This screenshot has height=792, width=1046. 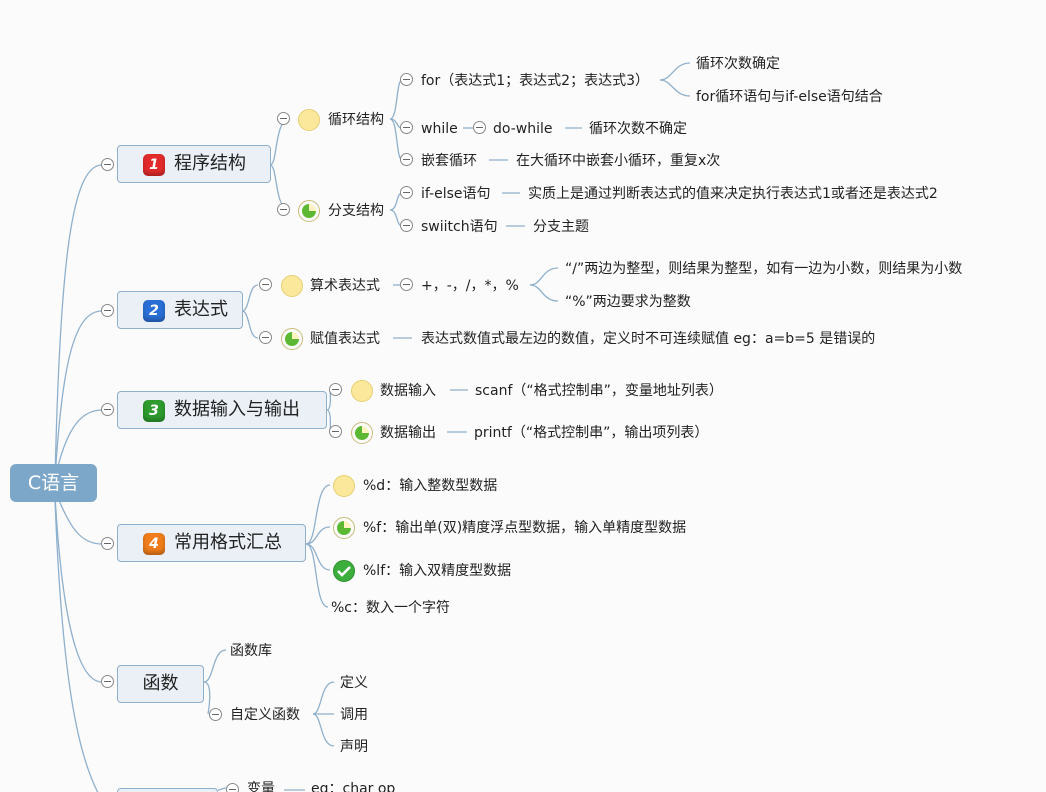 I want to click on main-topic-label: 程序结构, so click(x=210, y=163).